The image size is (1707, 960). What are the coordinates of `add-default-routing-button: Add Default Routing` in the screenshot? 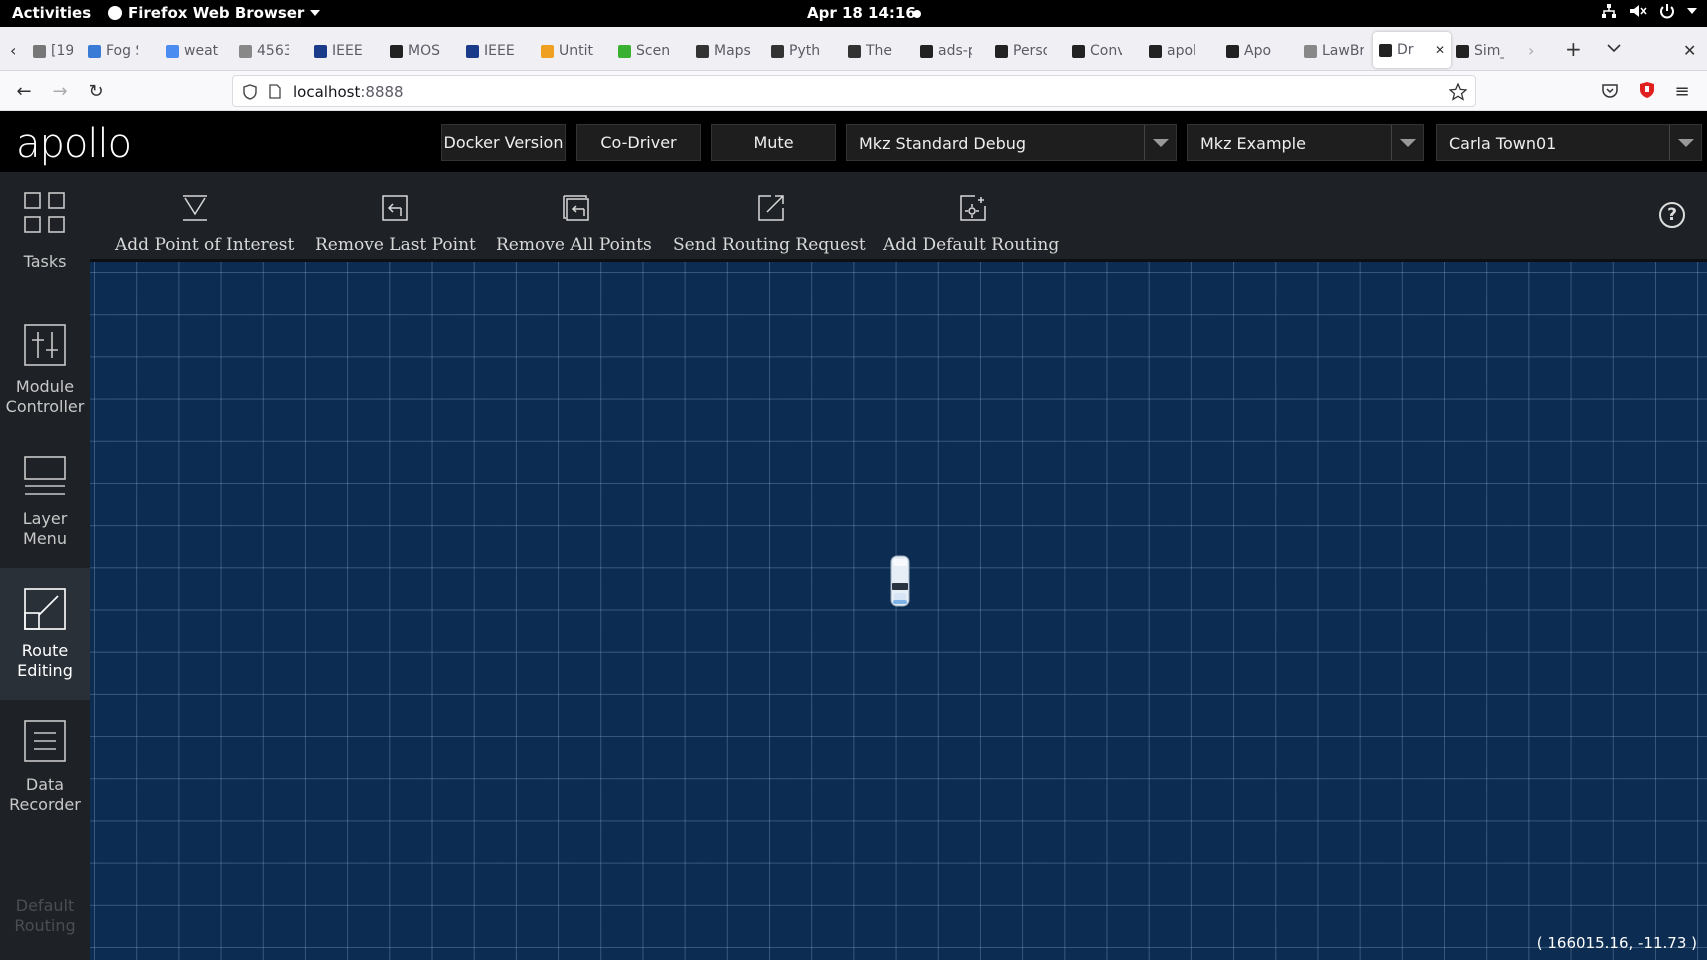 It's located at (973, 217).